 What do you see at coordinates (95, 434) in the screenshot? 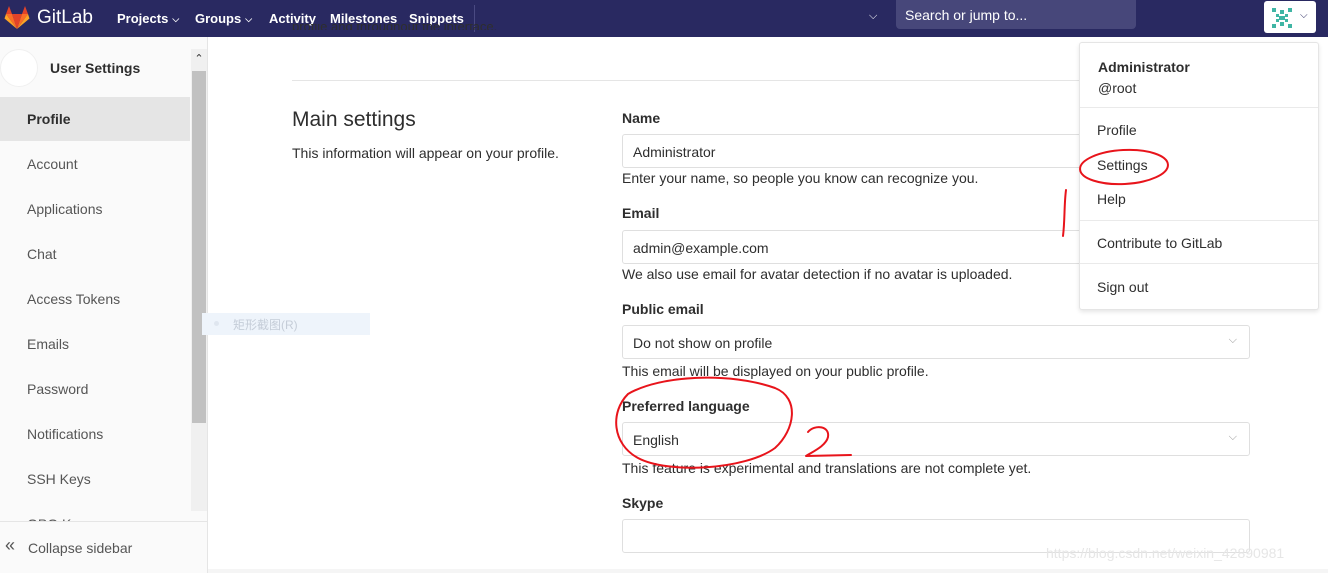
I see `sidebar-item-notifications: Notifications` at bounding box center [95, 434].